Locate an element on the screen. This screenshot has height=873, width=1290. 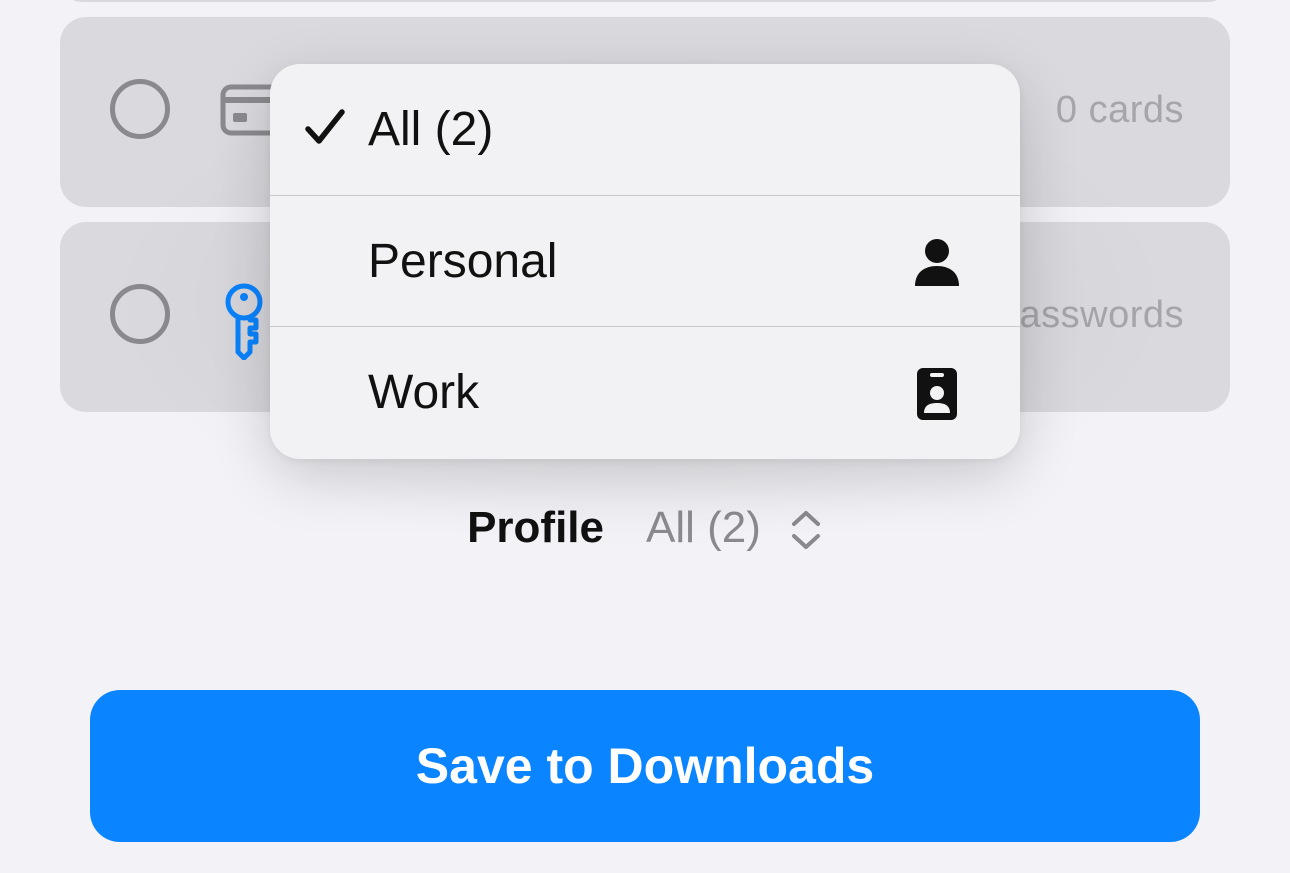
profile-value: All (2) is located at coordinates (703, 528).